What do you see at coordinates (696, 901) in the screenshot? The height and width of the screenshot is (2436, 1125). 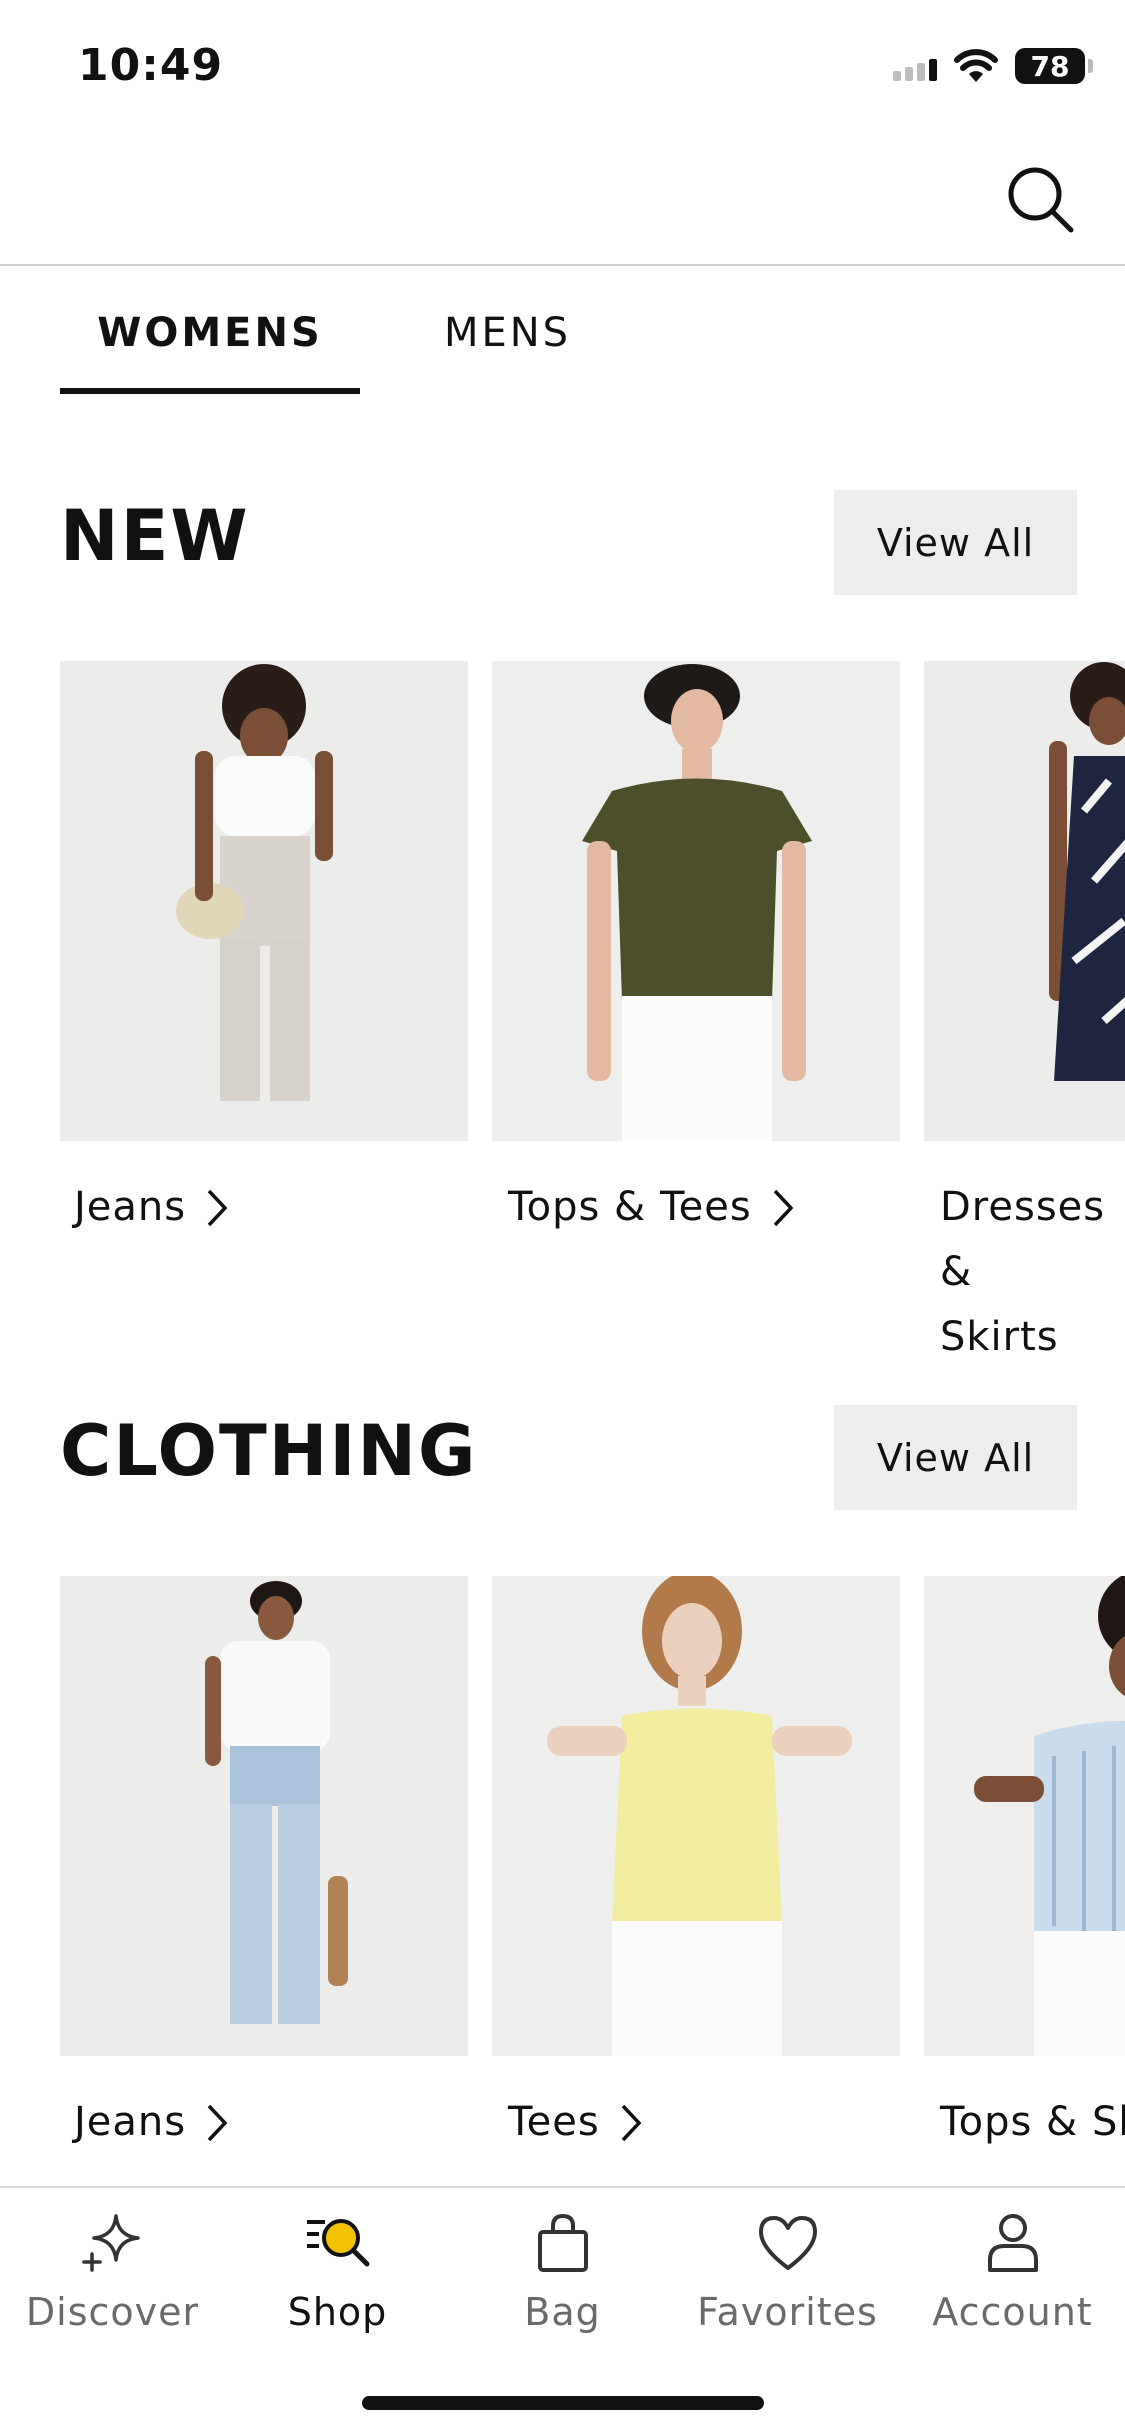 I see `product-image-tops-tees` at bounding box center [696, 901].